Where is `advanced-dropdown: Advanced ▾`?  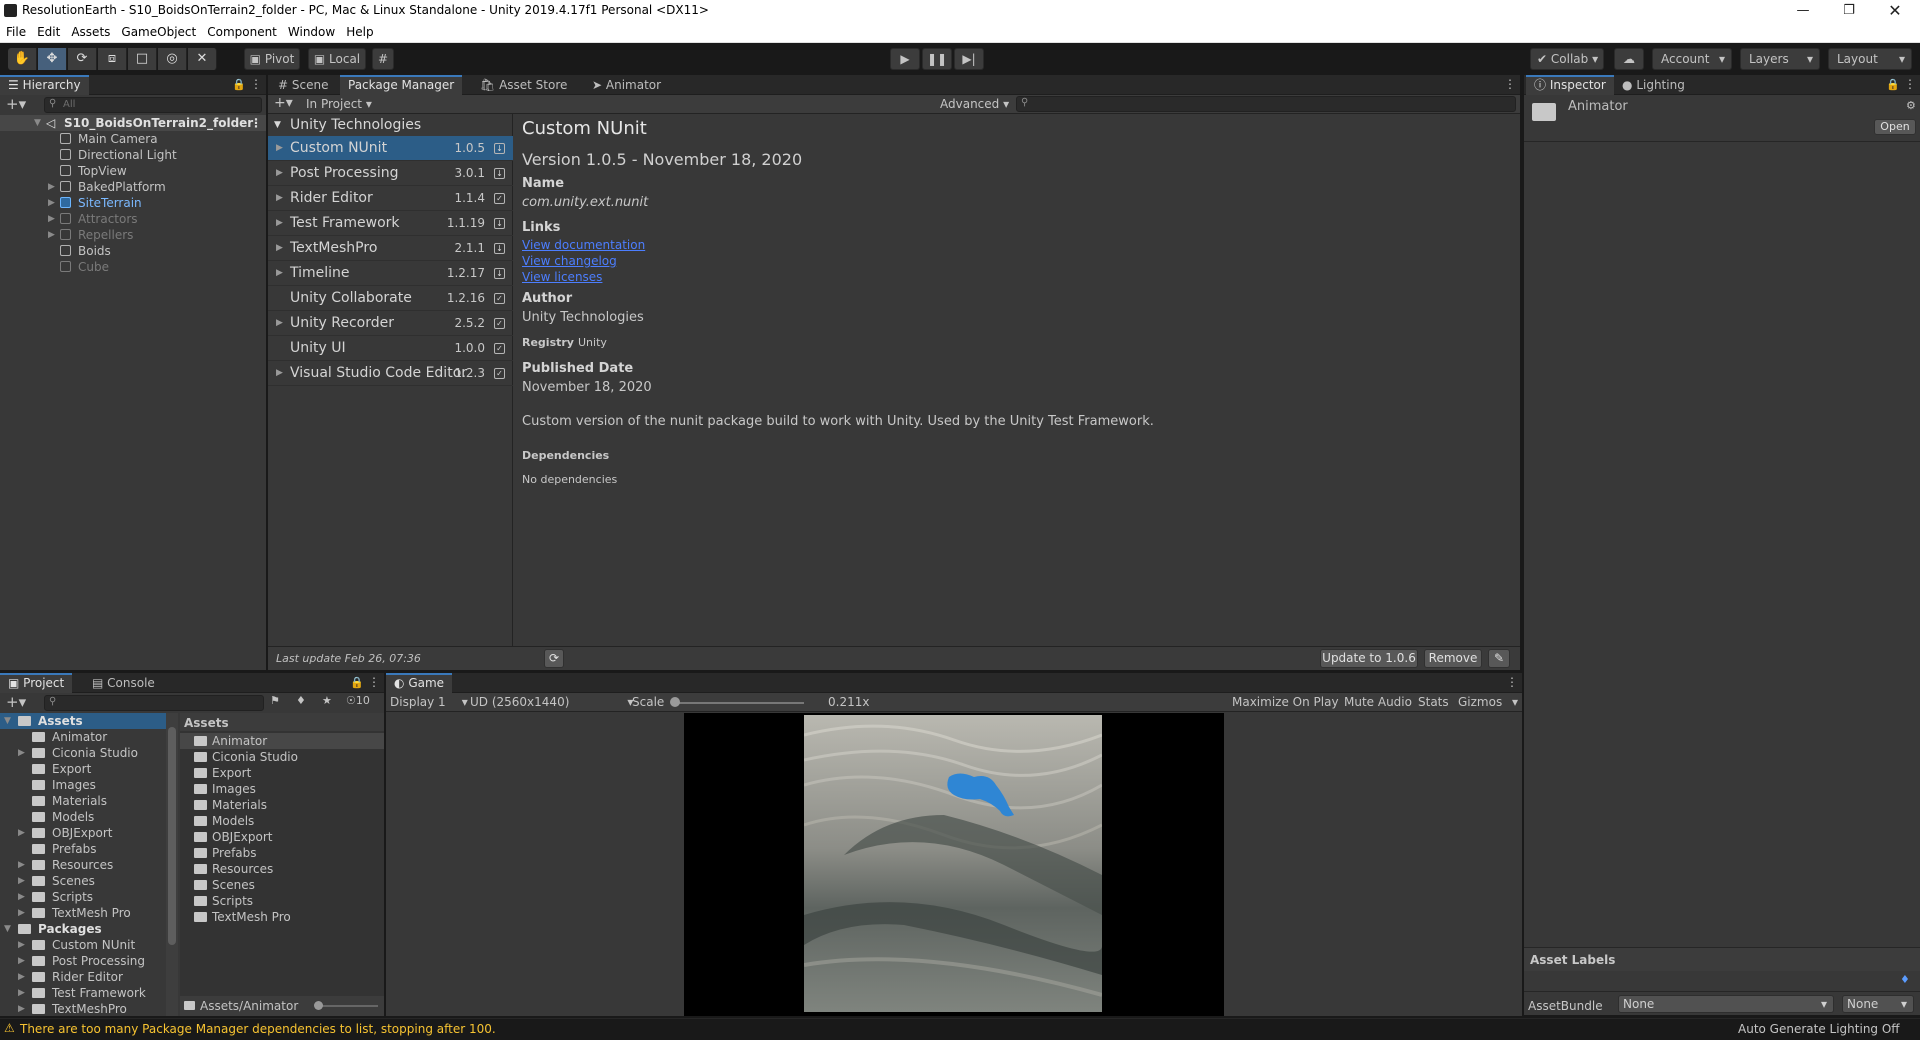
advanced-dropdown: Advanced ▾ is located at coordinates (974, 104).